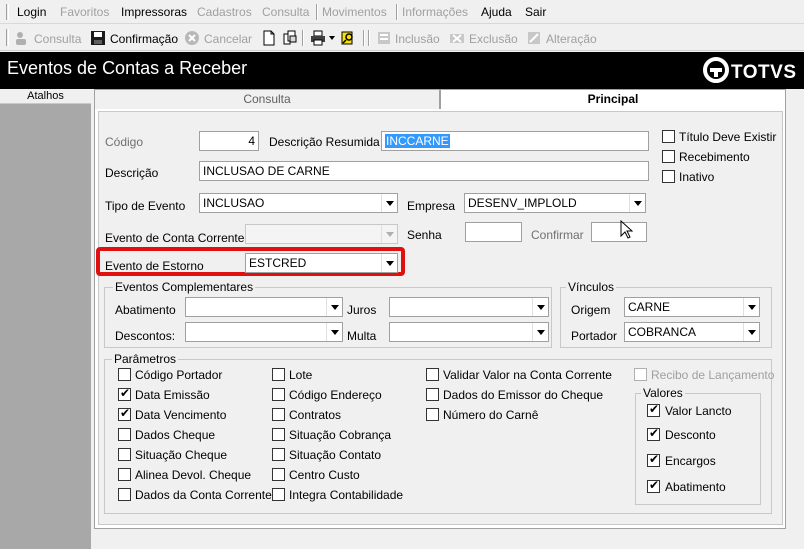 The height and width of the screenshot is (549, 804). I want to click on sidebar-header: Atalhos, so click(45, 96).